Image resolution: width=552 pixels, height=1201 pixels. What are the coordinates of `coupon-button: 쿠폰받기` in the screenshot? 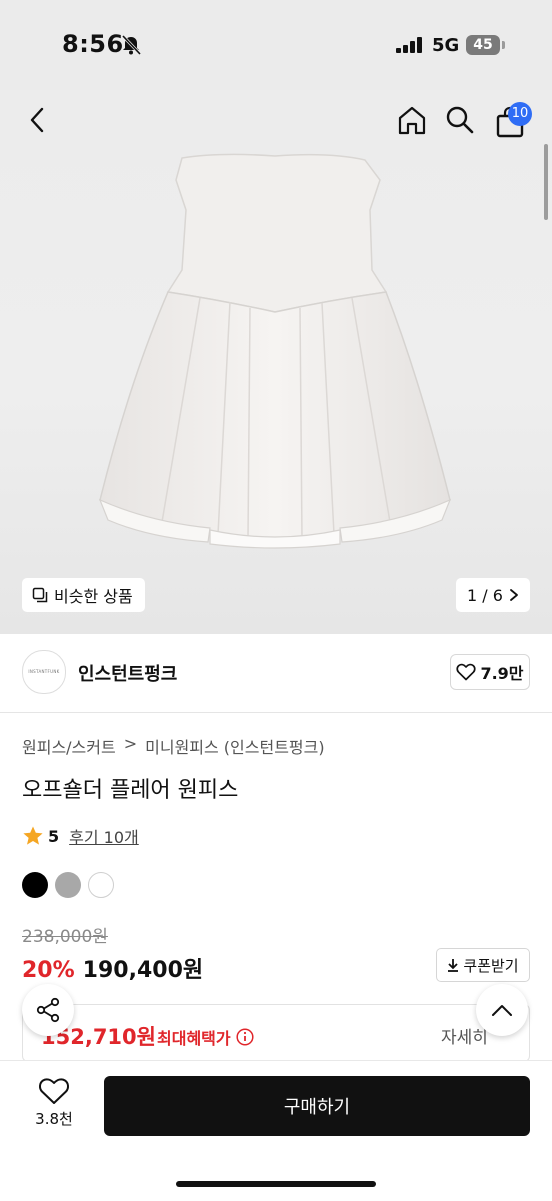 It's located at (483, 965).